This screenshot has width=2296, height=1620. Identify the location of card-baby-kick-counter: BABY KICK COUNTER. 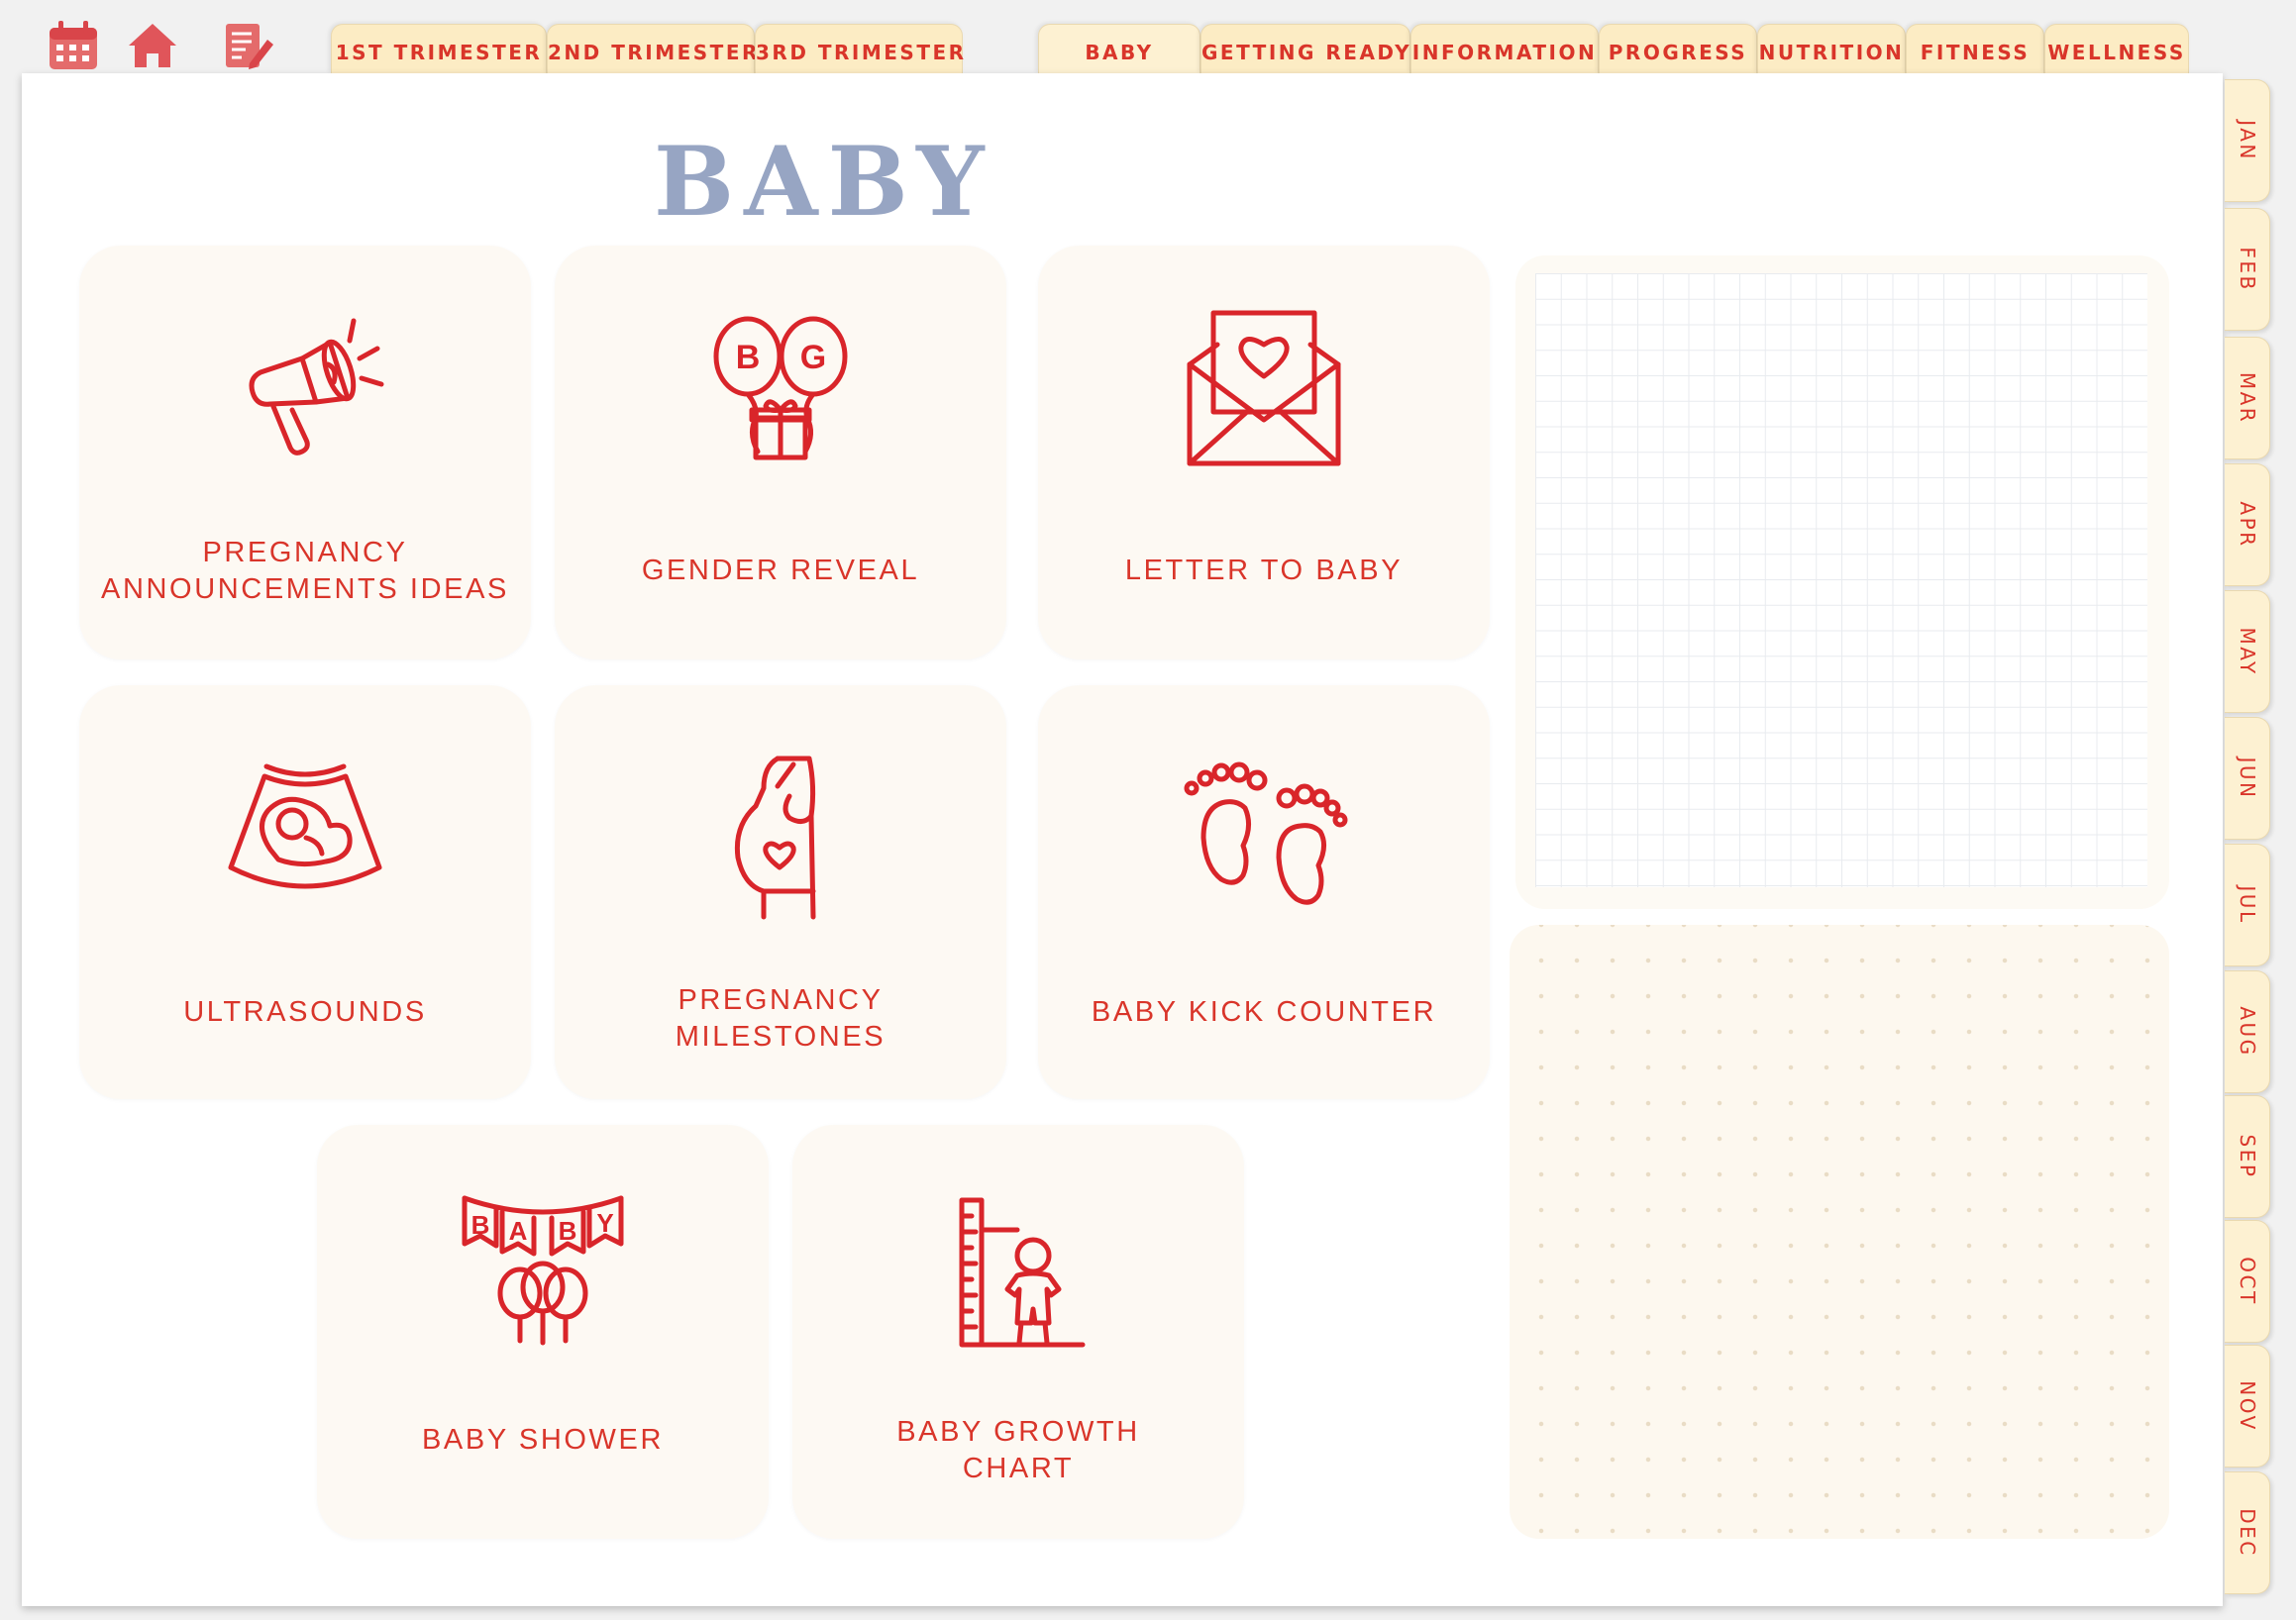
(1264, 892).